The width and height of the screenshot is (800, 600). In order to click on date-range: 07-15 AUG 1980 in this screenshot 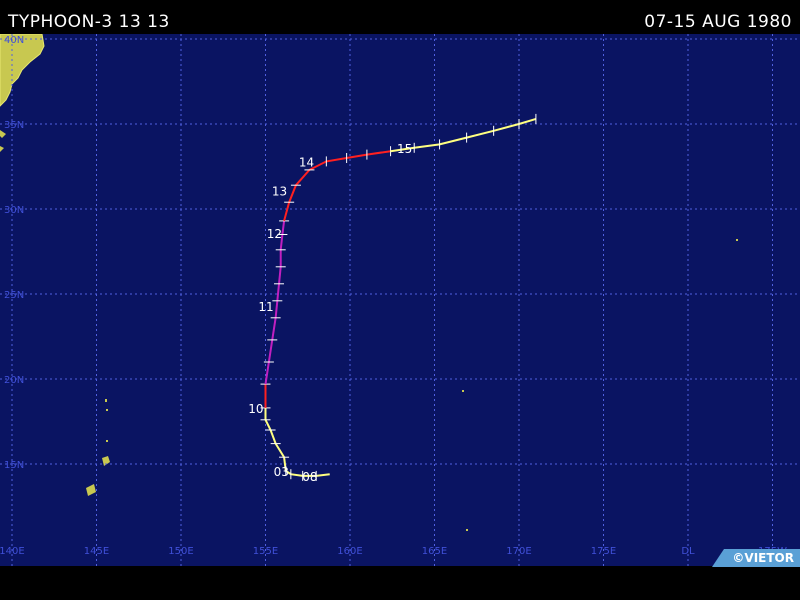, I will do `click(718, 22)`.